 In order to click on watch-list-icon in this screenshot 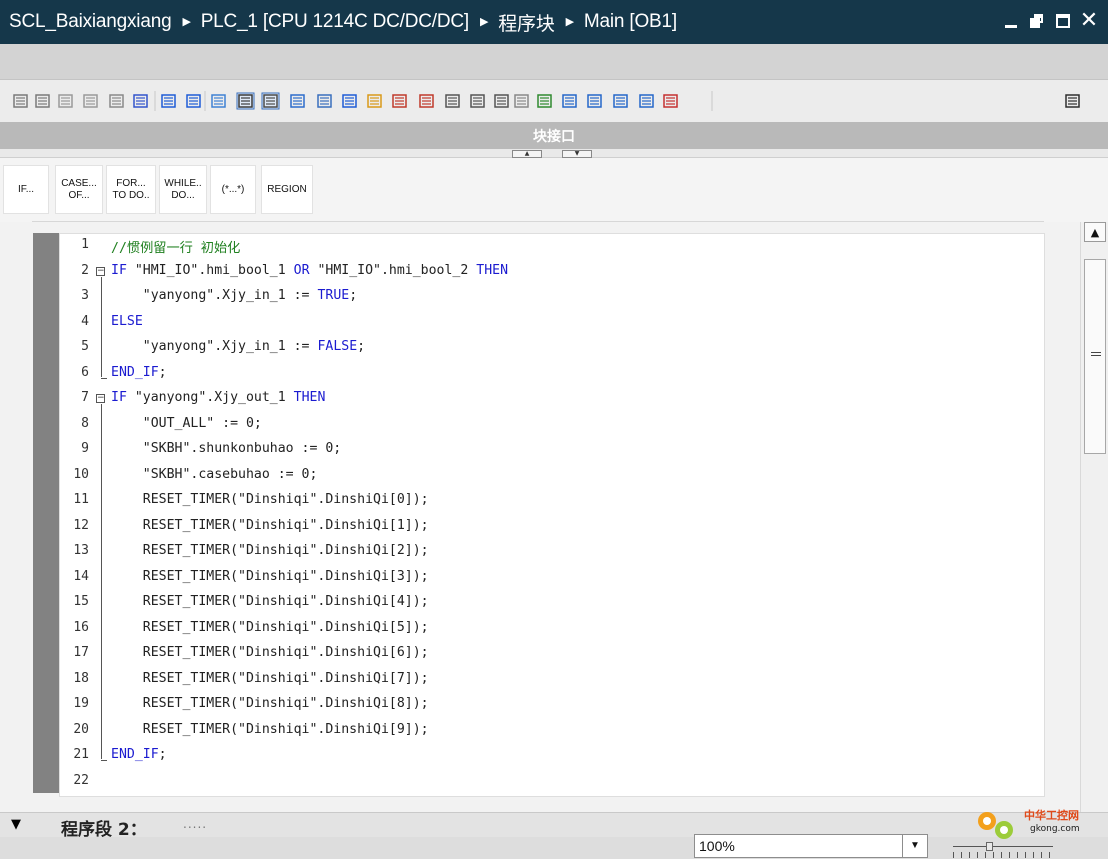, I will do `click(324, 101)`.